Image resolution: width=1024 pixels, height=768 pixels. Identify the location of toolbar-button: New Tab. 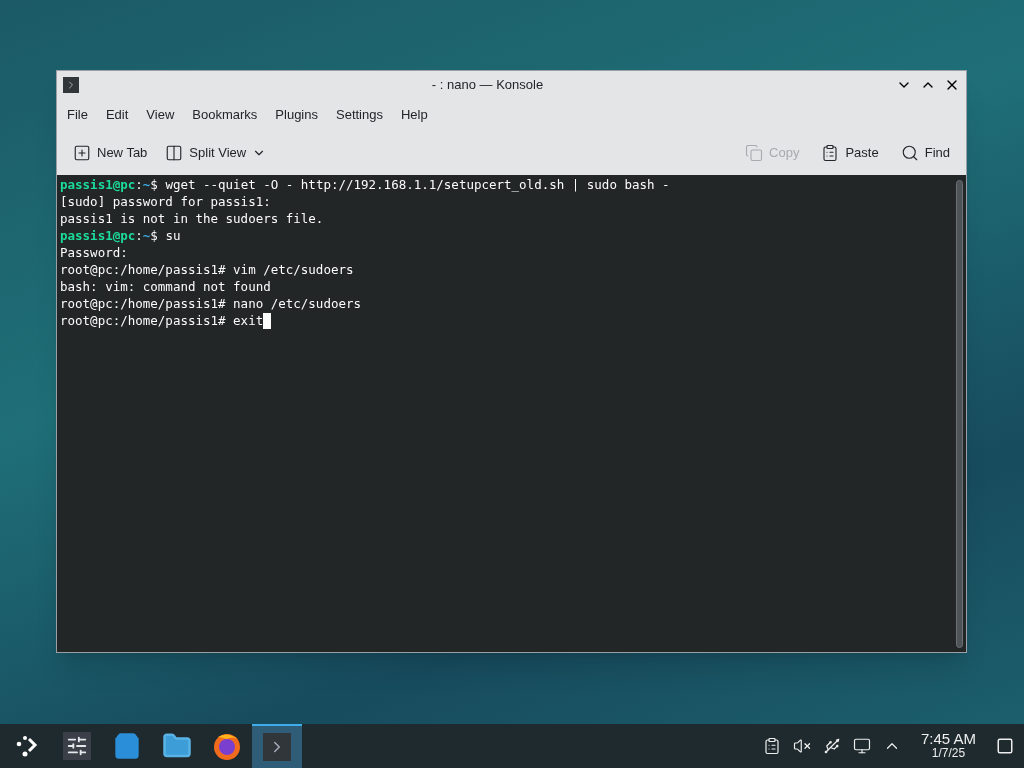
(110, 153).